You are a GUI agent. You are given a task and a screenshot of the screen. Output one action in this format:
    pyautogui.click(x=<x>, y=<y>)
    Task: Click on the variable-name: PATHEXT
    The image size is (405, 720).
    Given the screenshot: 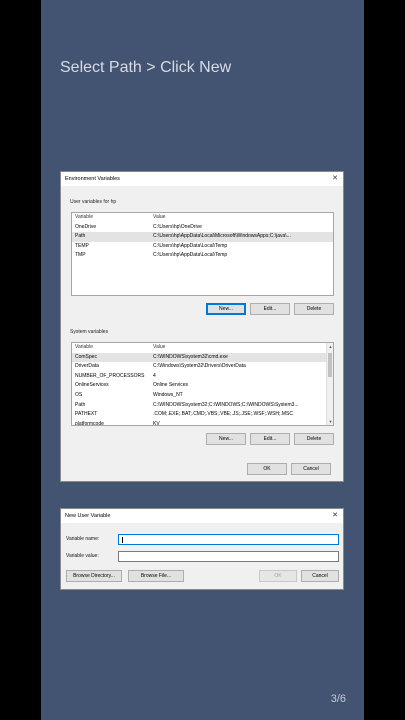 What is the action you would take?
    pyautogui.click(x=86, y=414)
    